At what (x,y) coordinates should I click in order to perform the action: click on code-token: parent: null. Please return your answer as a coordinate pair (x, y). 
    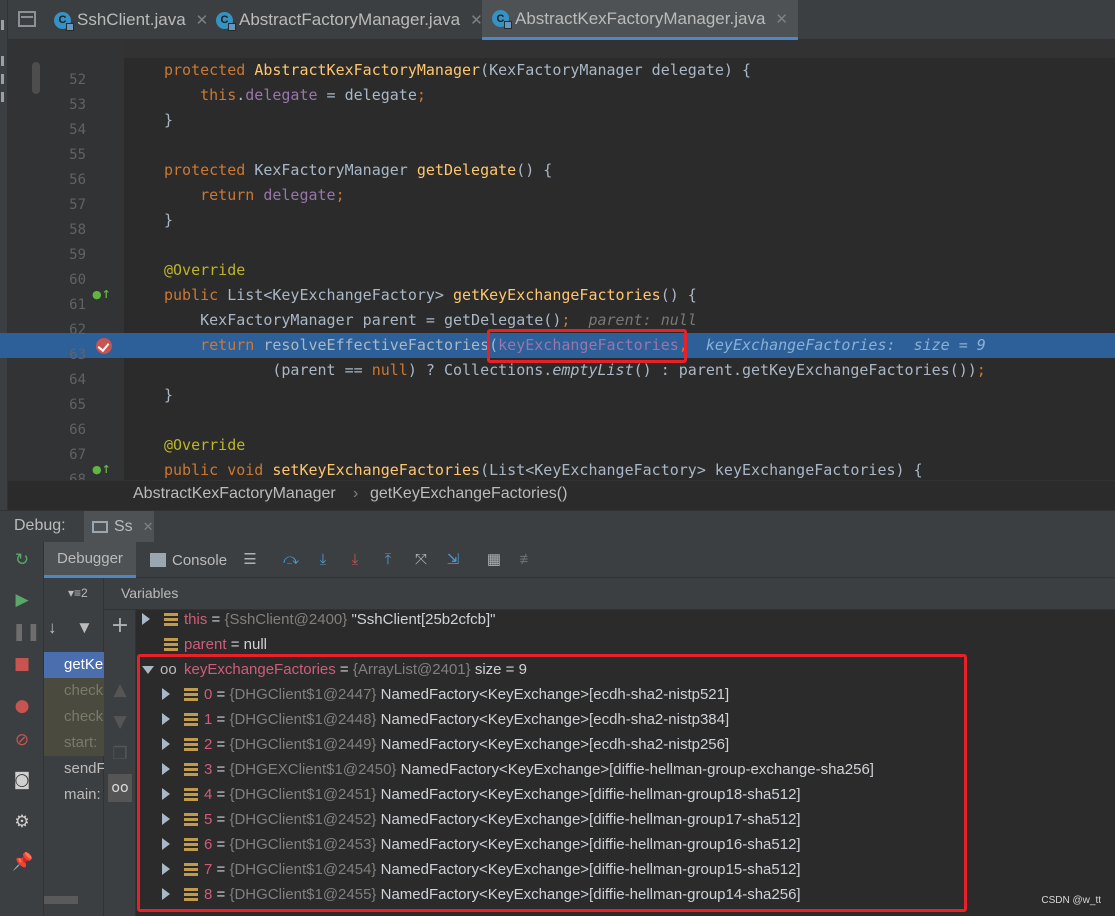
    Looking at the image, I should click on (633, 320).